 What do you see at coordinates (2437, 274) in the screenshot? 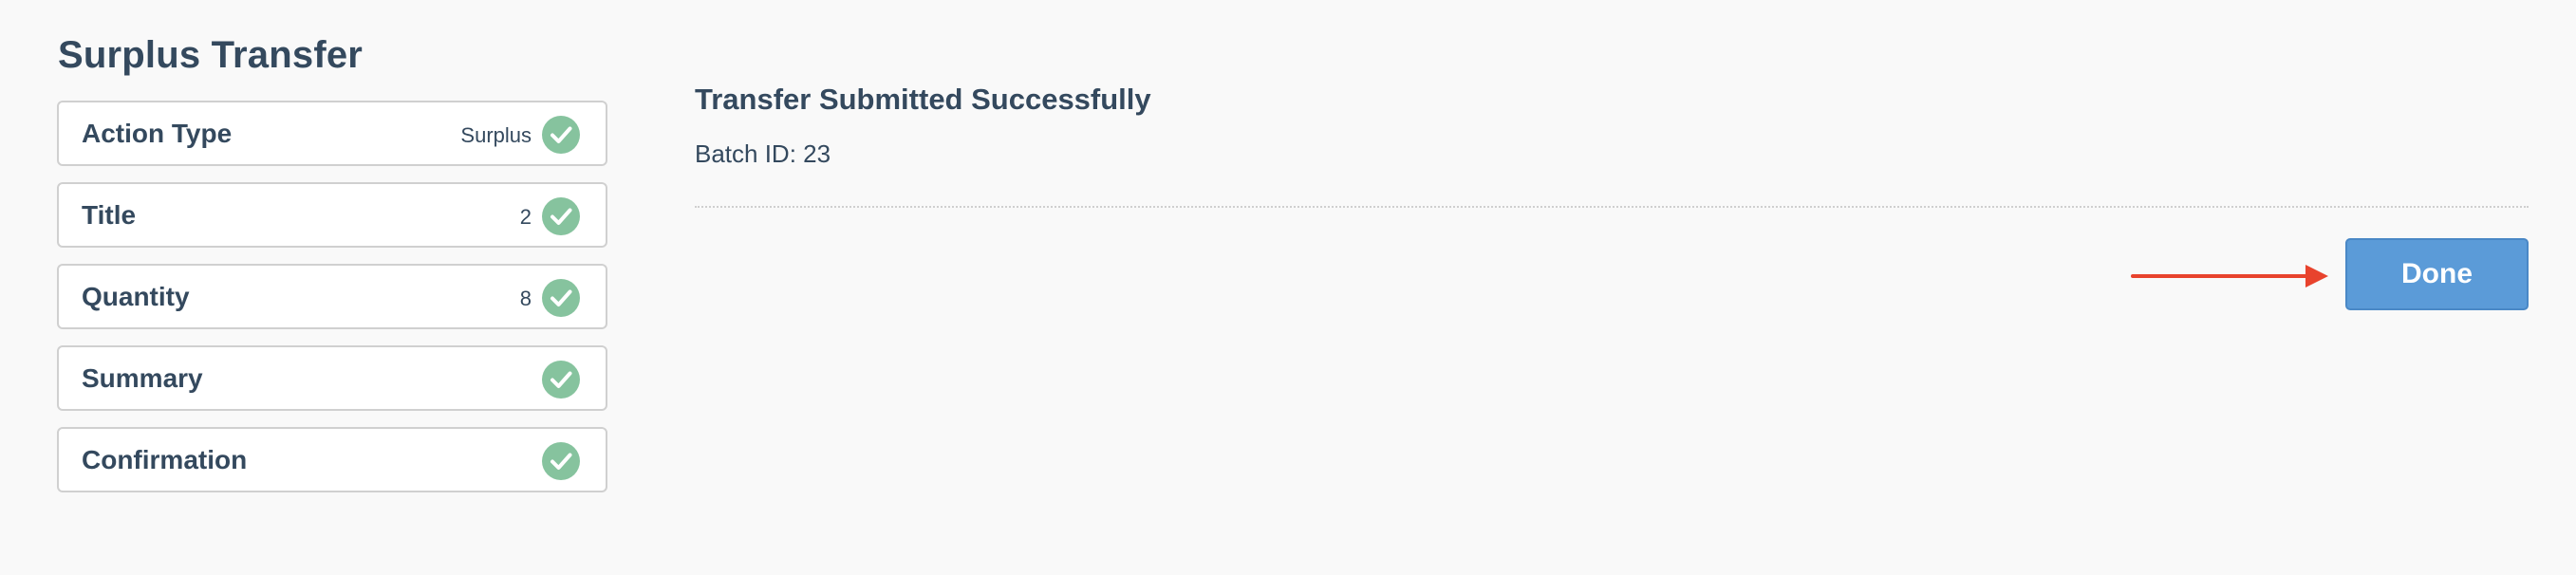
I see `done-button: Done` at bounding box center [2437, 274].